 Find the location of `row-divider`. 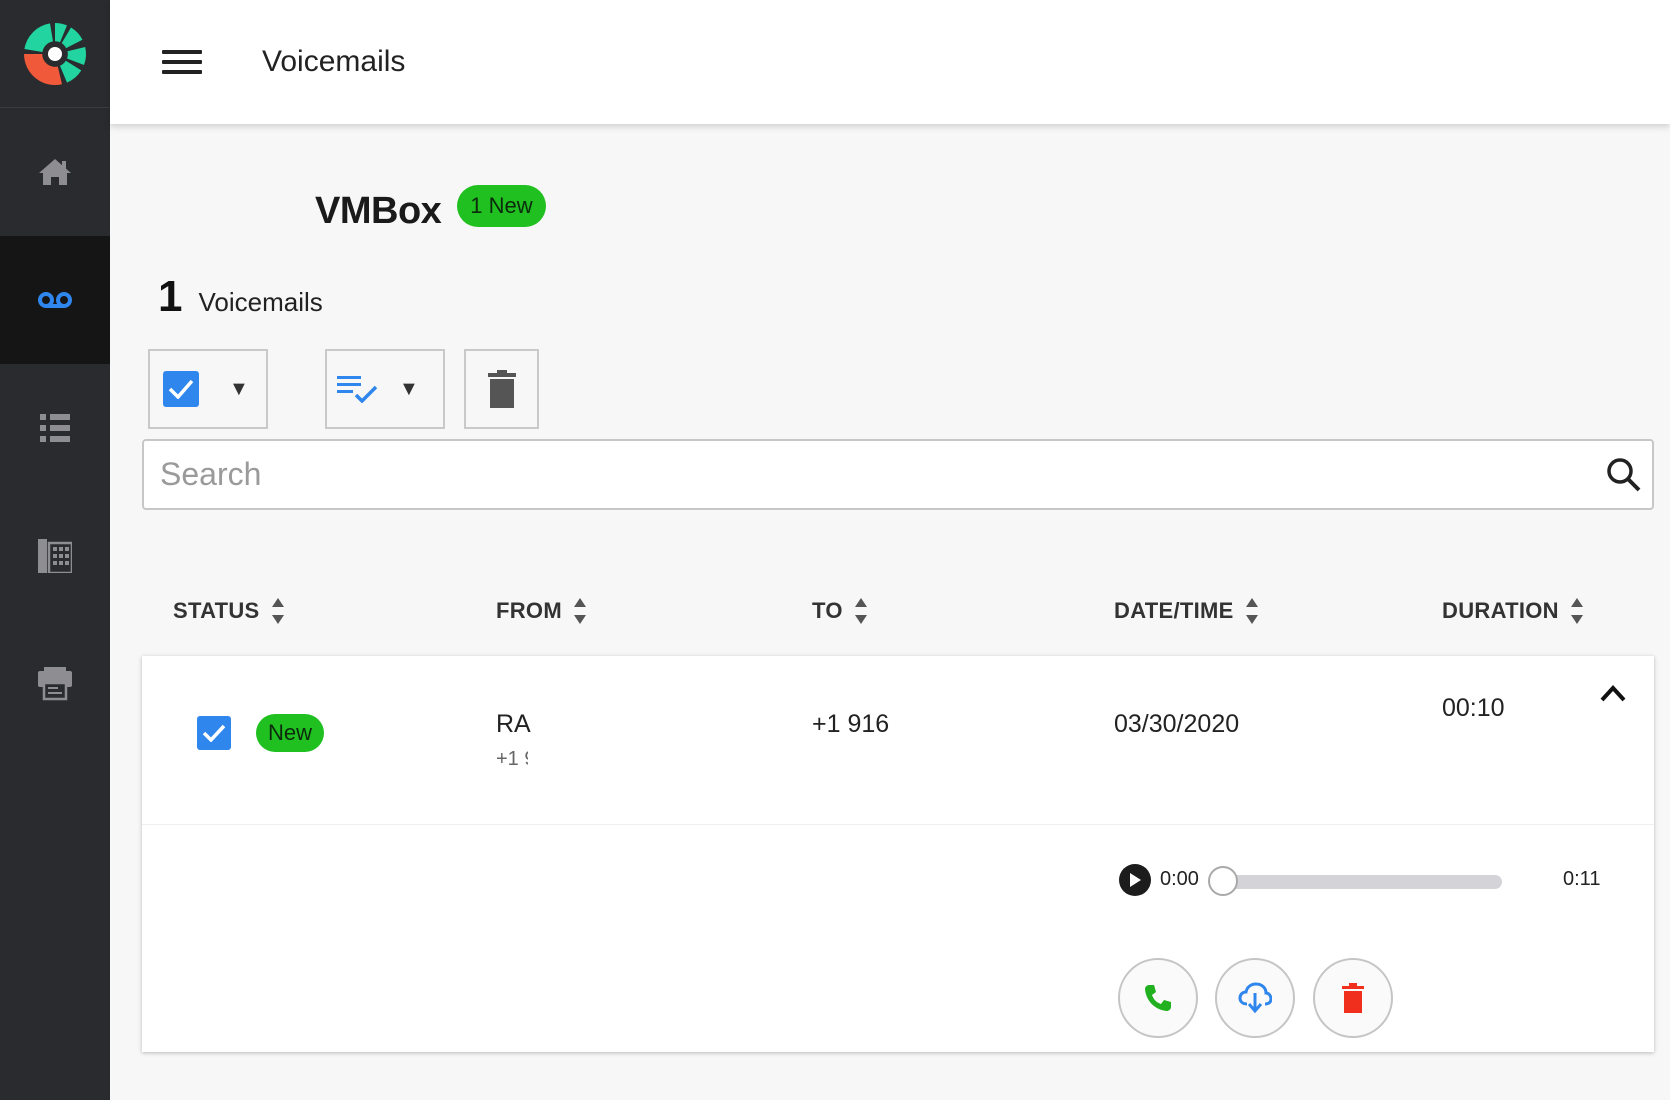

row-divider is located at coordinates (898, 824).